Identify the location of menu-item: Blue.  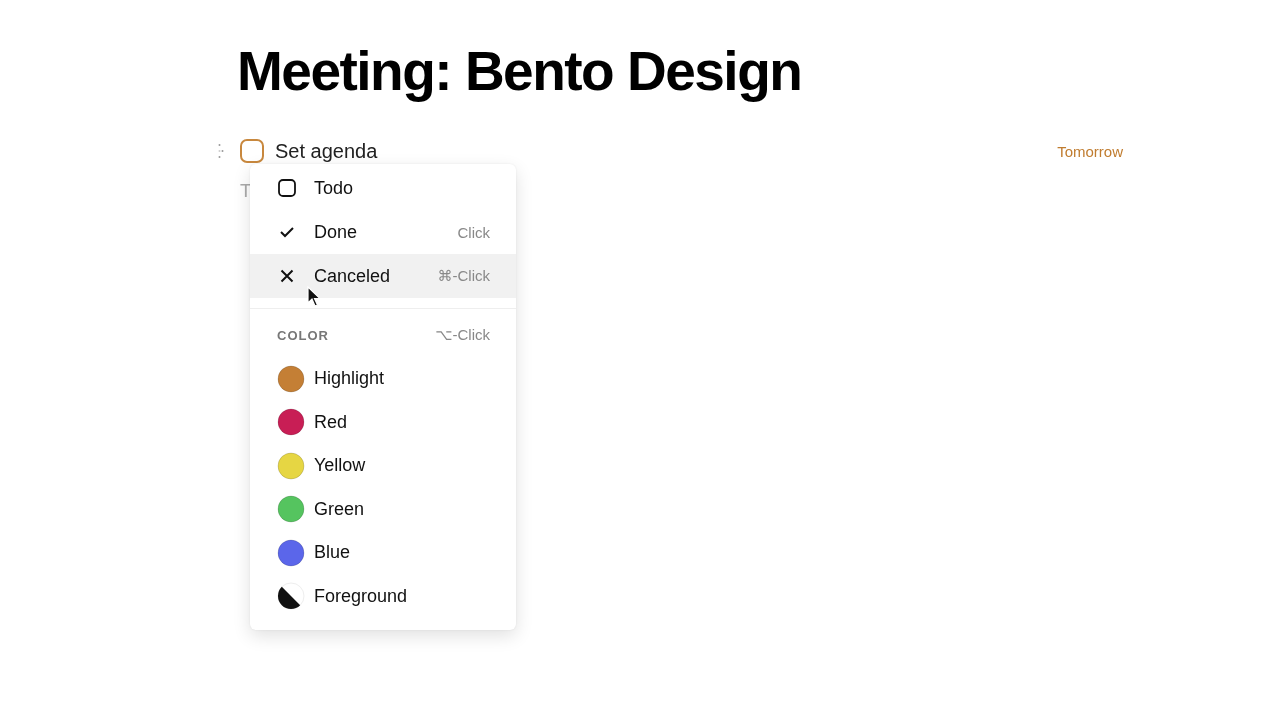
(383, 553).